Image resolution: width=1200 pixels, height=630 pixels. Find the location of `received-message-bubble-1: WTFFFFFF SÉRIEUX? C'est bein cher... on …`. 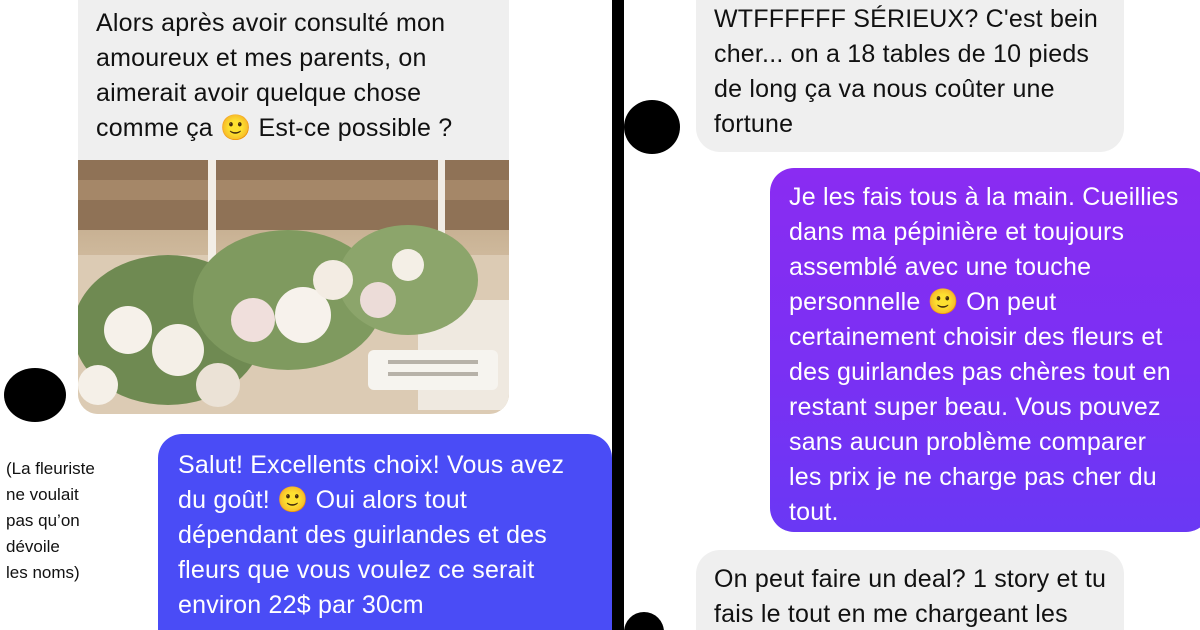

received-message-bubble-1: WTFFFFFF SÉRIEUX? C'est bein cher... on … is located at coordinates (910, 76).